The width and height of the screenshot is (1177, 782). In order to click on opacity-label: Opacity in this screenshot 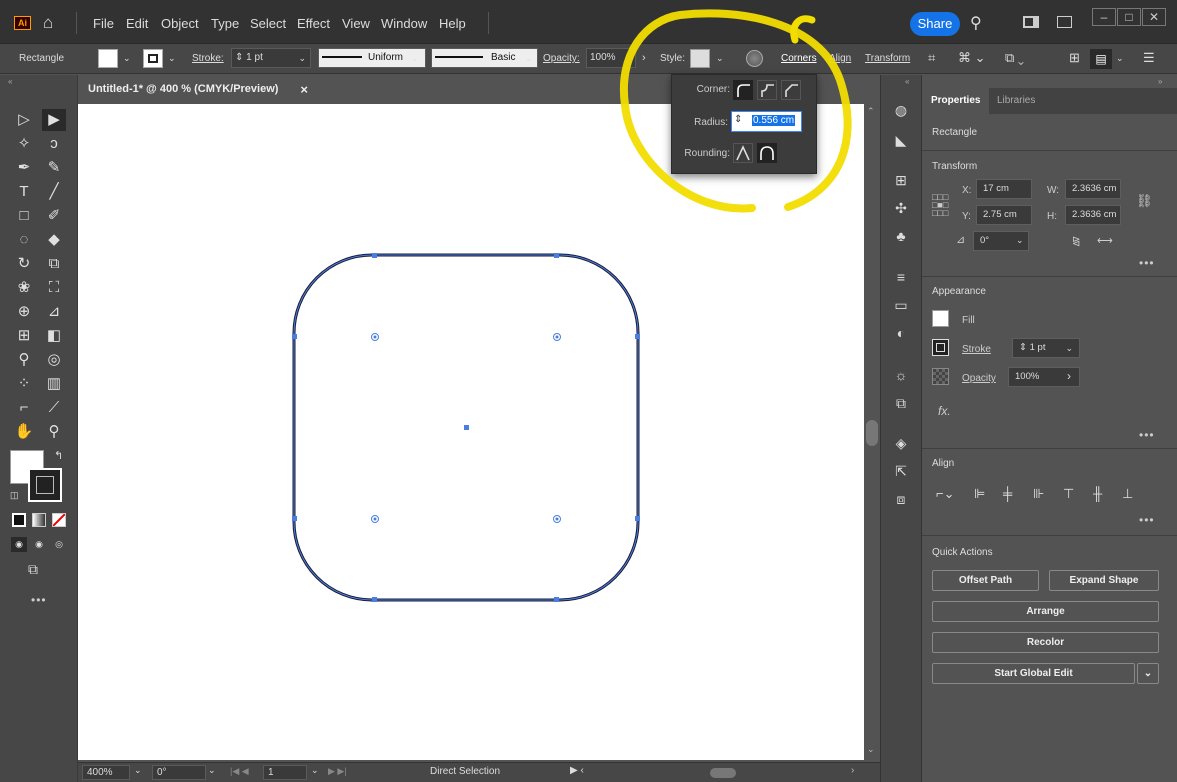, I will do `click(979, 378)`.